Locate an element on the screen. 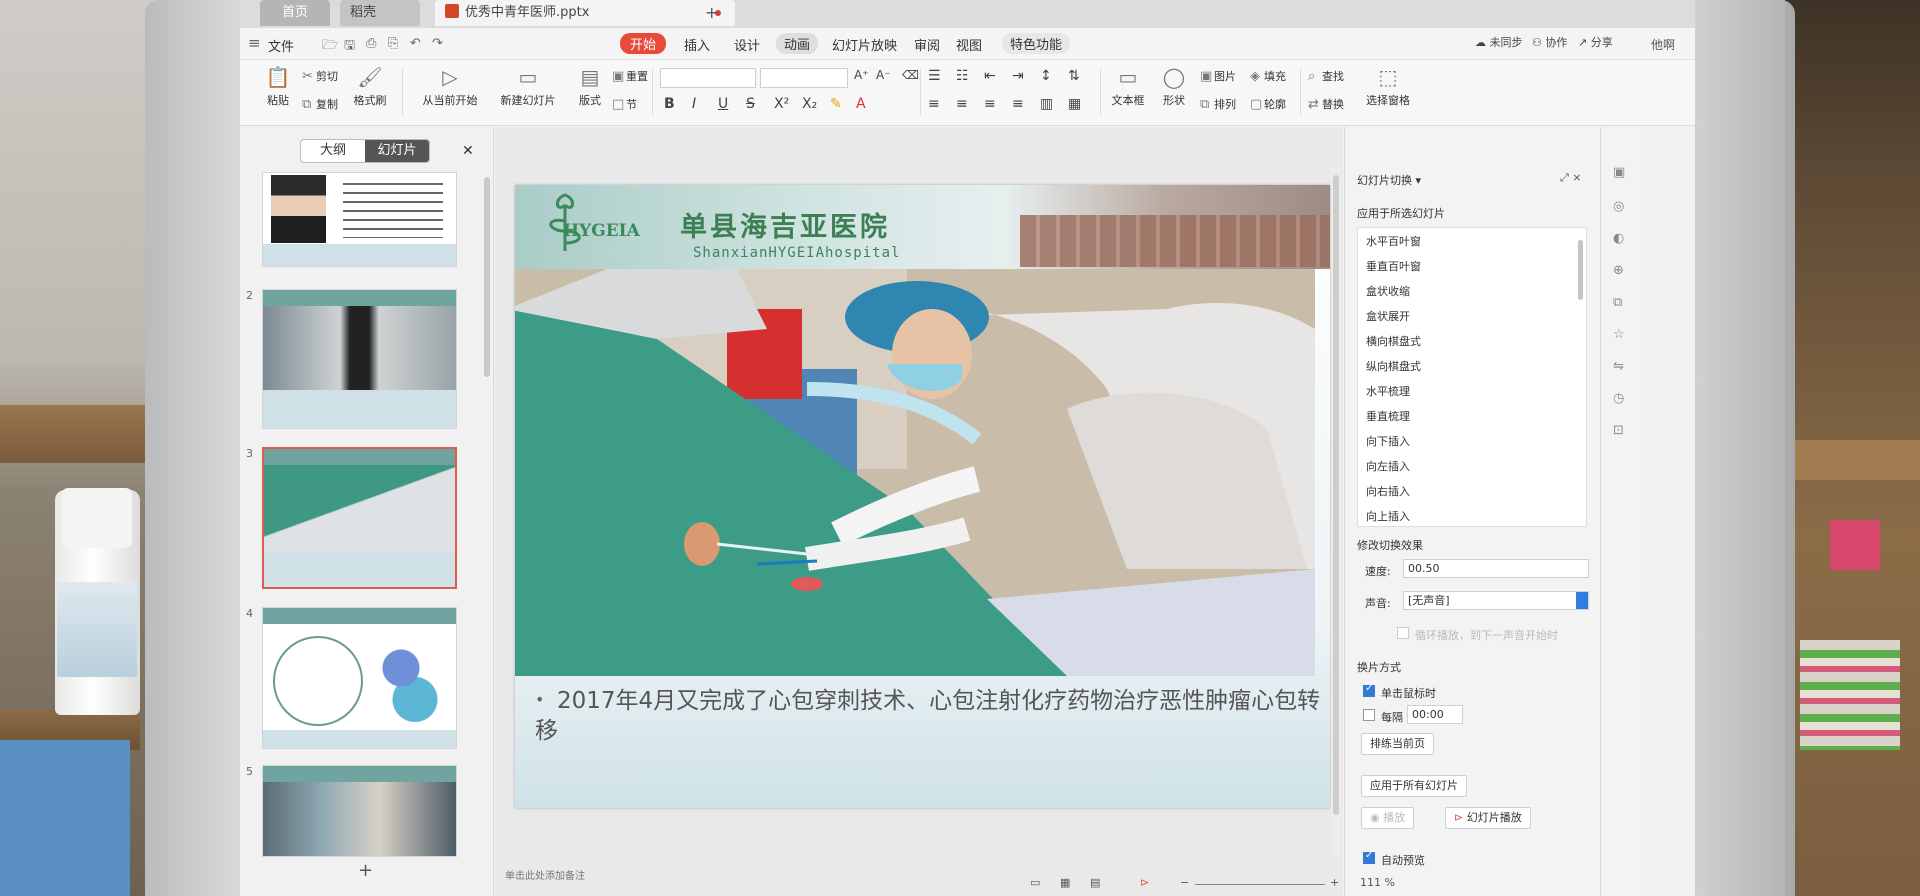  underline-icon: U is located at coordinates (723, 104).